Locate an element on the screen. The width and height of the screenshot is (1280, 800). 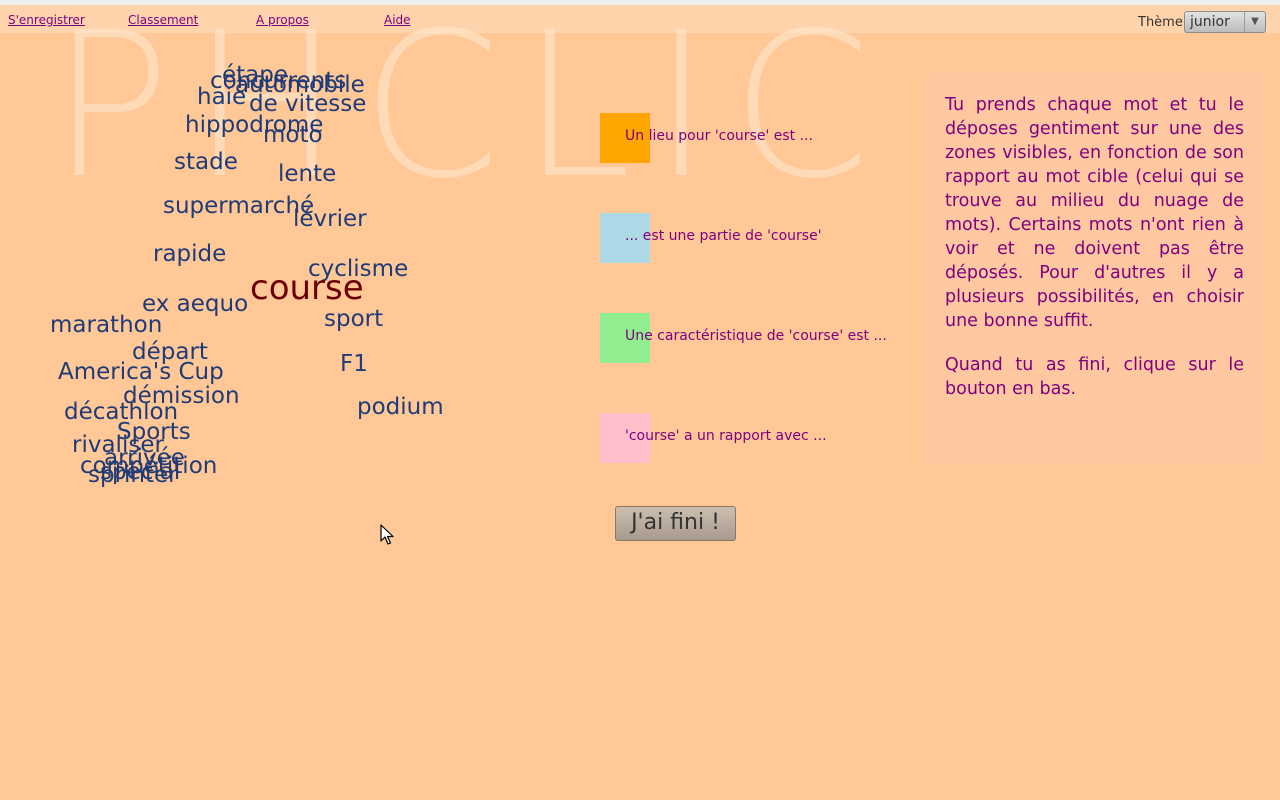
word-levrier: lévrier is located at coordinates (330, 219).